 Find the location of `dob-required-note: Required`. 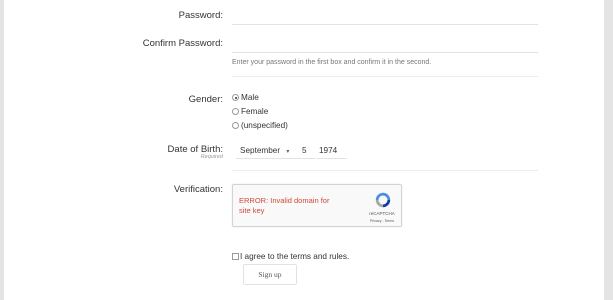

dob-required-note: Required is located at coordinates (211, 157).